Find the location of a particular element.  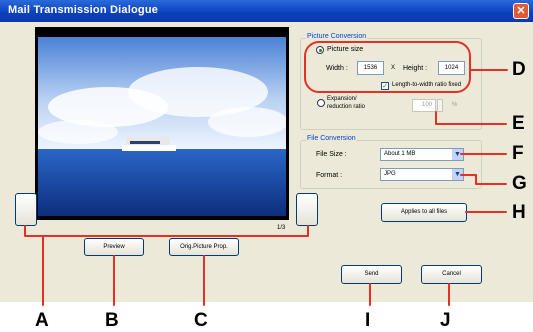

callout-label-f: F is located at coordinates (518, 153).